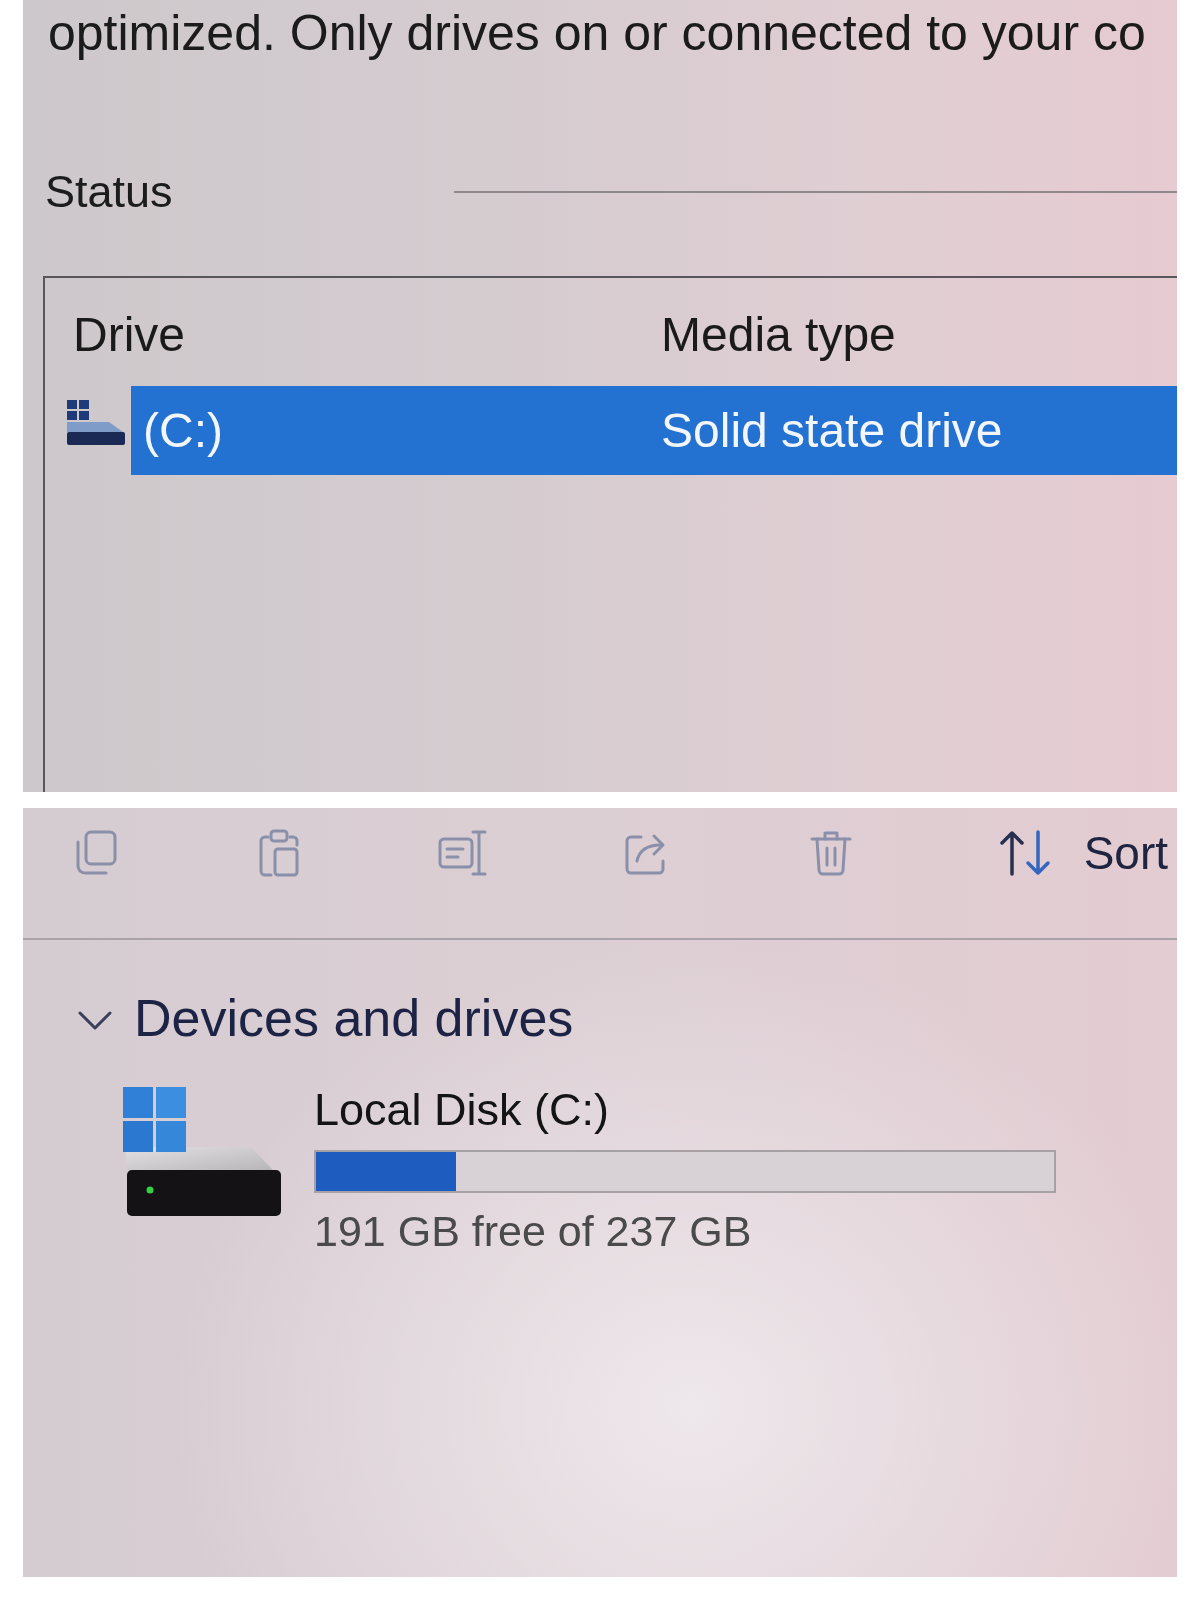 The image size is (1200, 1600). Describe the element at coordinates (654, 430) in the screenshot. I see `drive-row: (C:) Solid state drive` at that location.